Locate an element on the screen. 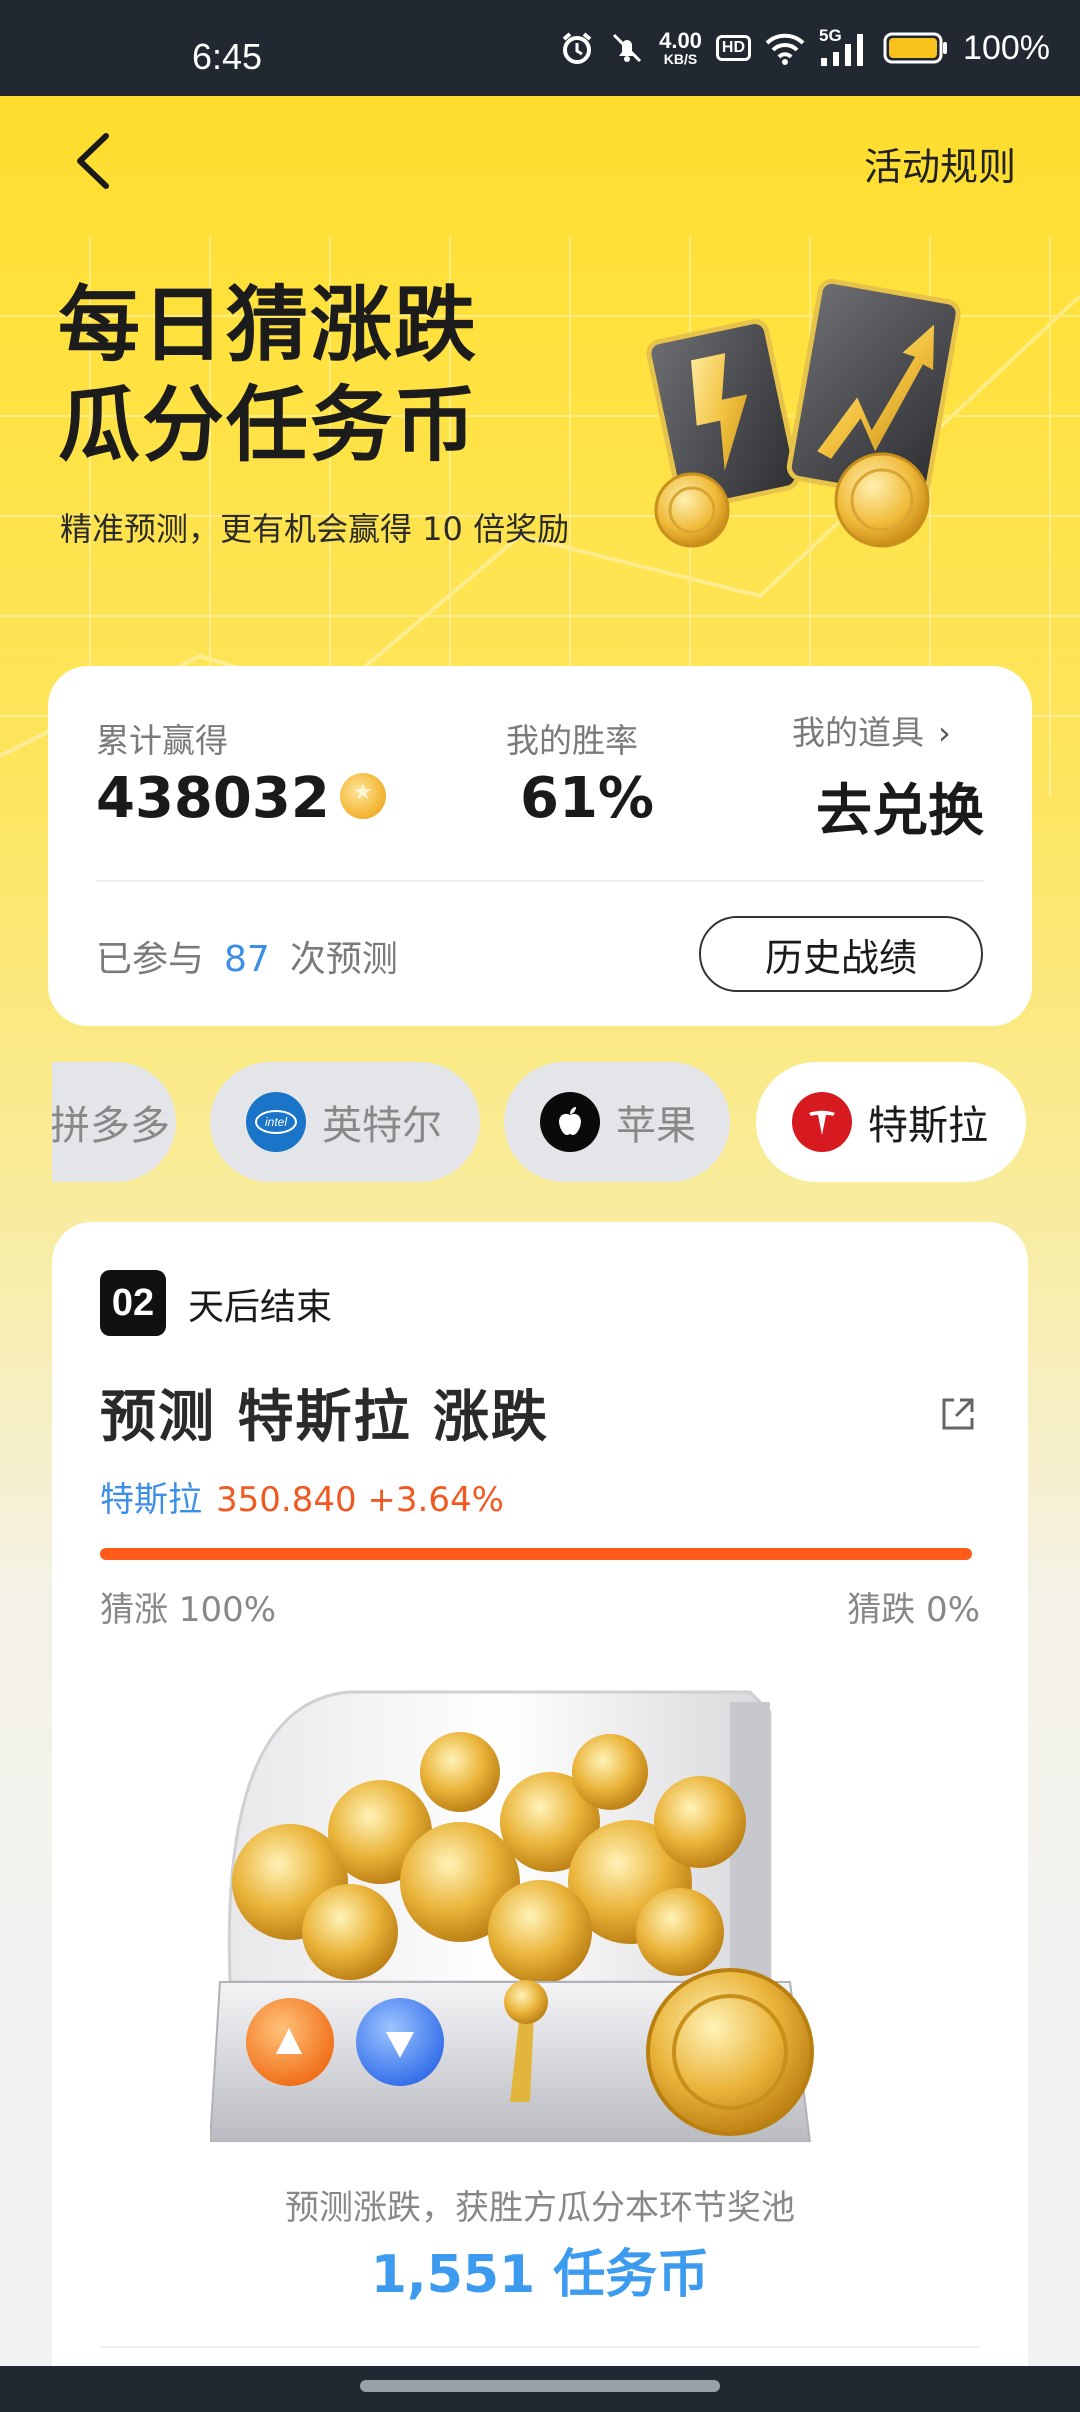  stock-chip-intel: intel 英特尔 is located at coordinates (345, 1122).